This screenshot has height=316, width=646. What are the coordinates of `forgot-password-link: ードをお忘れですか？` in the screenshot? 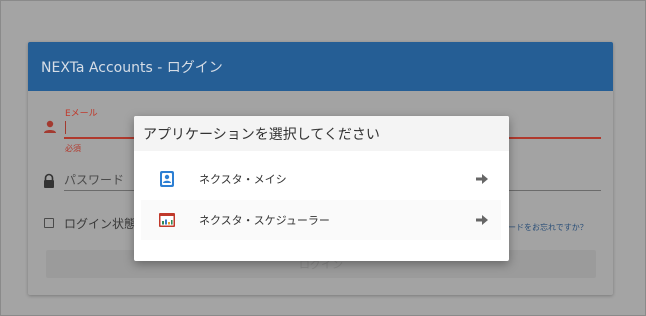 It's located at (548, 227).